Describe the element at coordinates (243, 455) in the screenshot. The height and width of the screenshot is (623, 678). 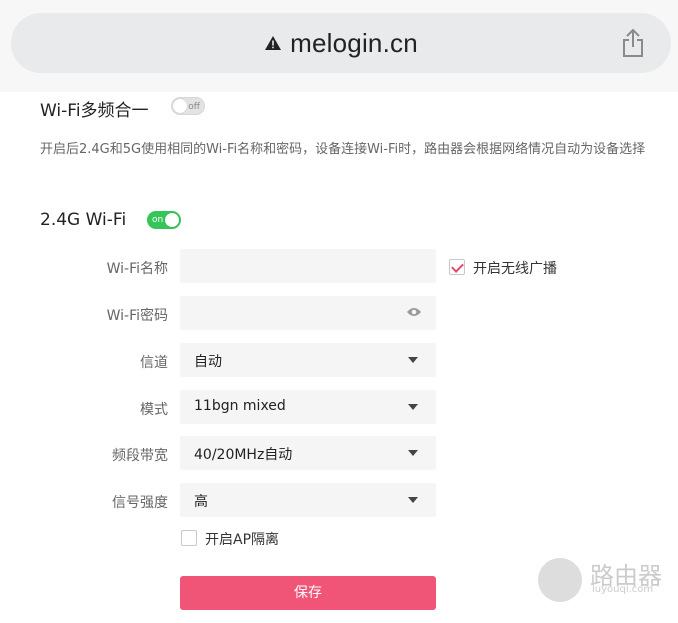
I see `bandwidth-value: 40/20MHz自动` at that location.